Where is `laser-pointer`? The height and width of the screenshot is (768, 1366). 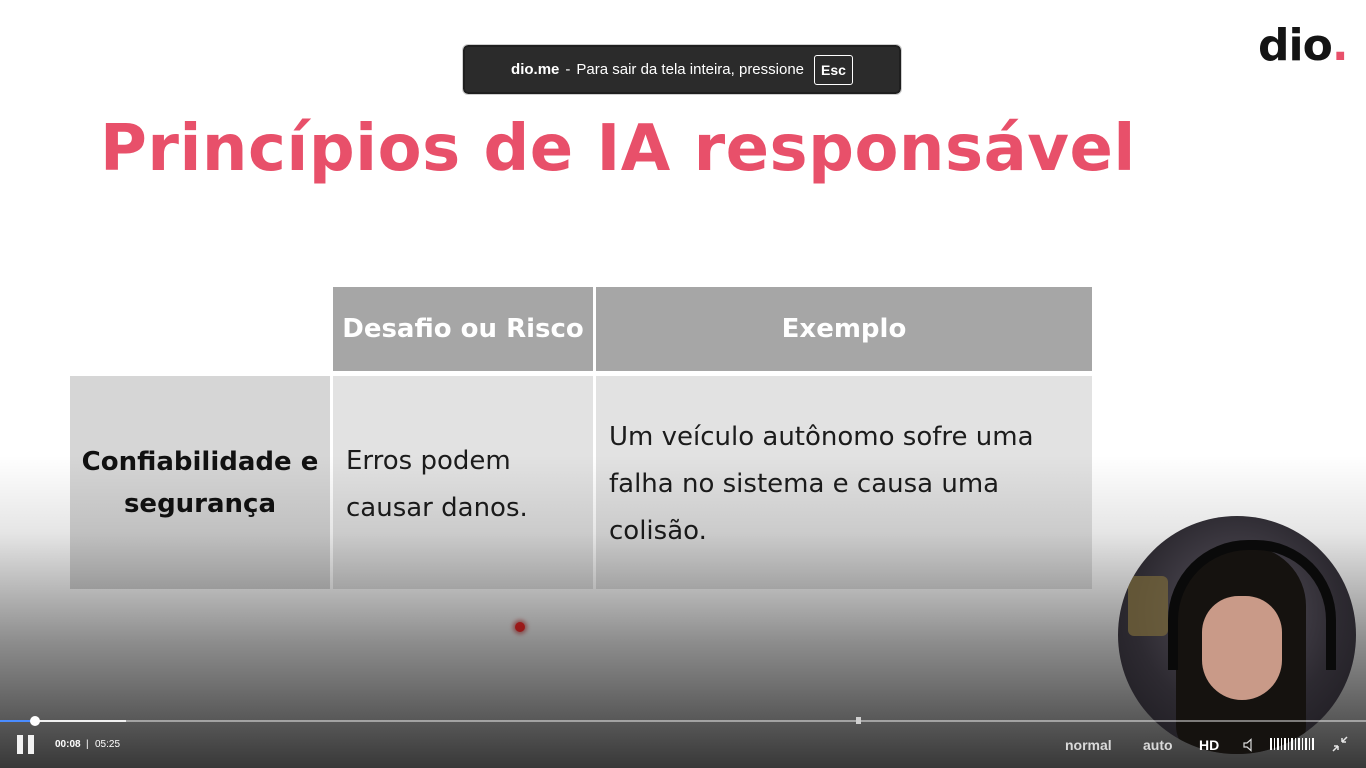
laser-pointer is located at coordinates (520, 627).